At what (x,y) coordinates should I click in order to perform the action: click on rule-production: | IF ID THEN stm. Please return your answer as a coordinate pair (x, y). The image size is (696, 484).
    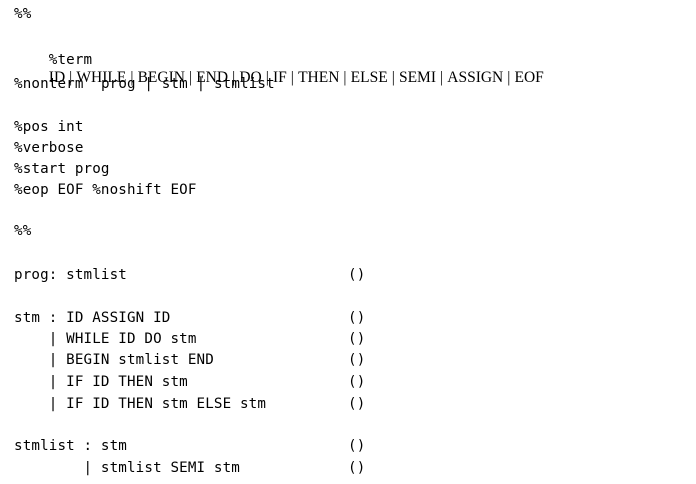
    Looking at the image, I should click on (101, 382).